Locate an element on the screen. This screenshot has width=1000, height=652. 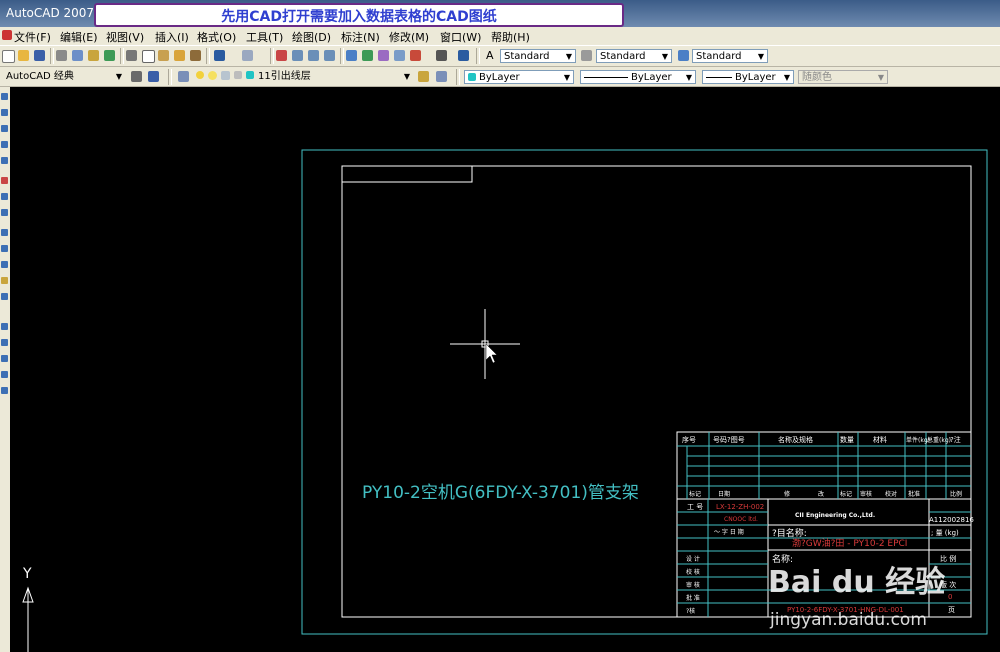
paste-icon is located at coordinates (163, 55).